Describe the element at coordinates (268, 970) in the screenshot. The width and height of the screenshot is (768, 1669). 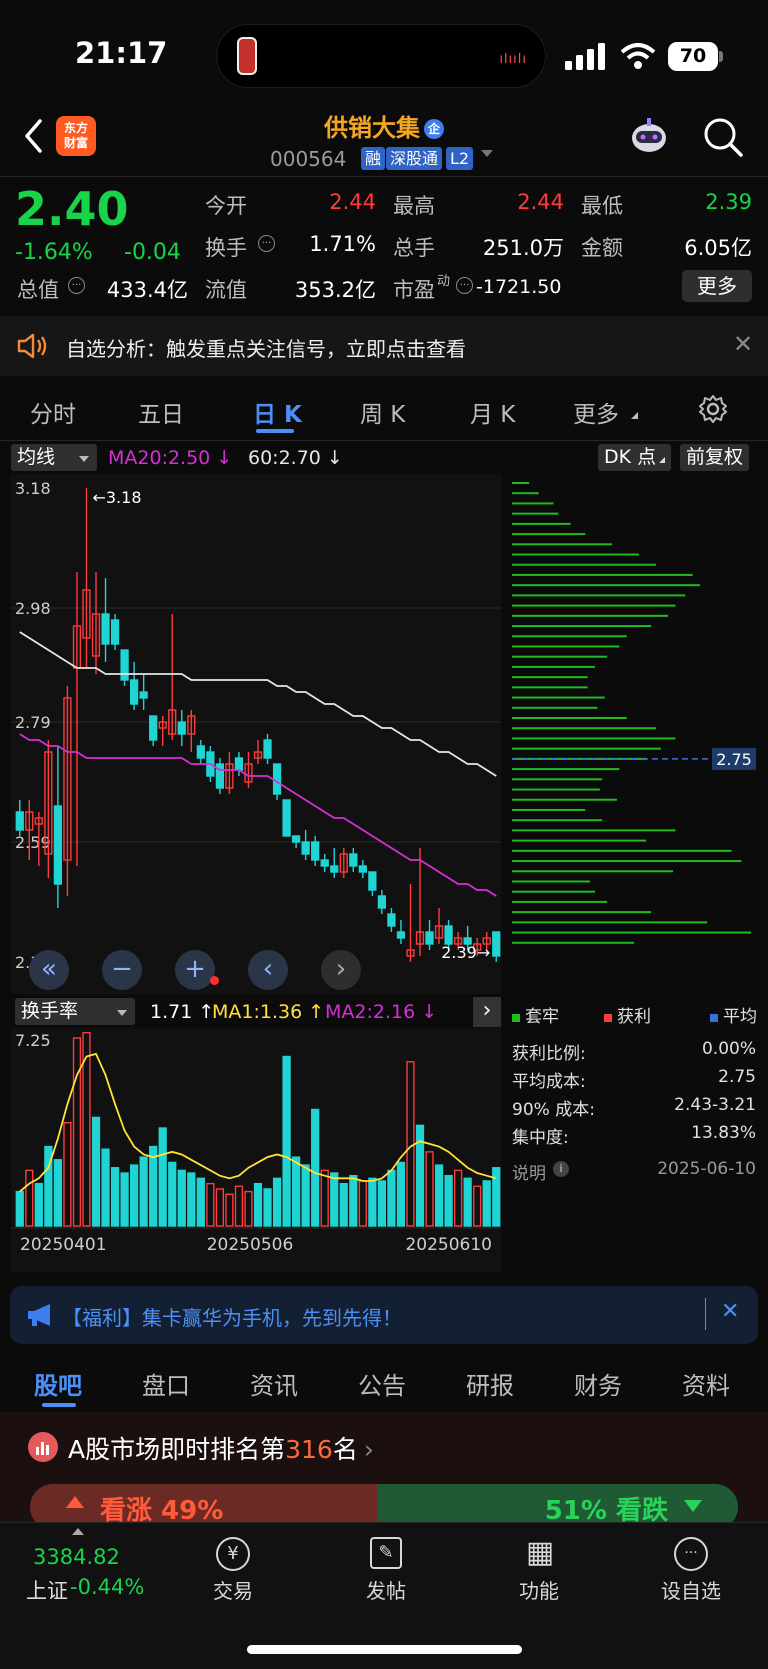
I see `scroll-left-button: ‹` at that location.